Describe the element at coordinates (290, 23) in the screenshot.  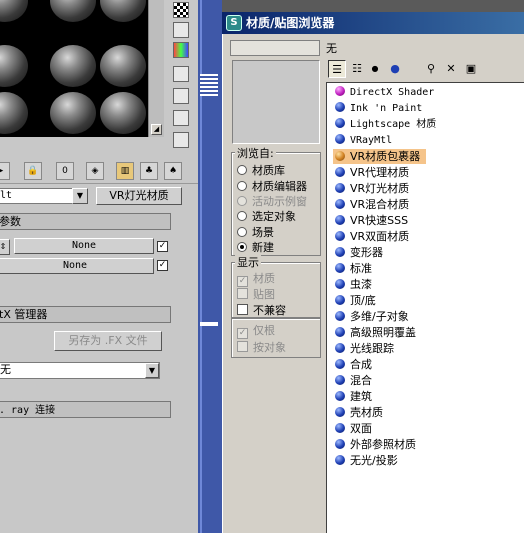
I see `dialog-title: 材质/贴图浏览器` at that location.